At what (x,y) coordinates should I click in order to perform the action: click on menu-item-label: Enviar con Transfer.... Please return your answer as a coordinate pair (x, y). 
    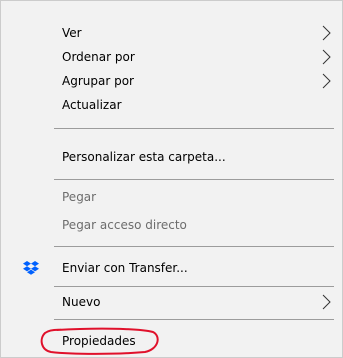
    Looking at the image, I should click on (125, 267).